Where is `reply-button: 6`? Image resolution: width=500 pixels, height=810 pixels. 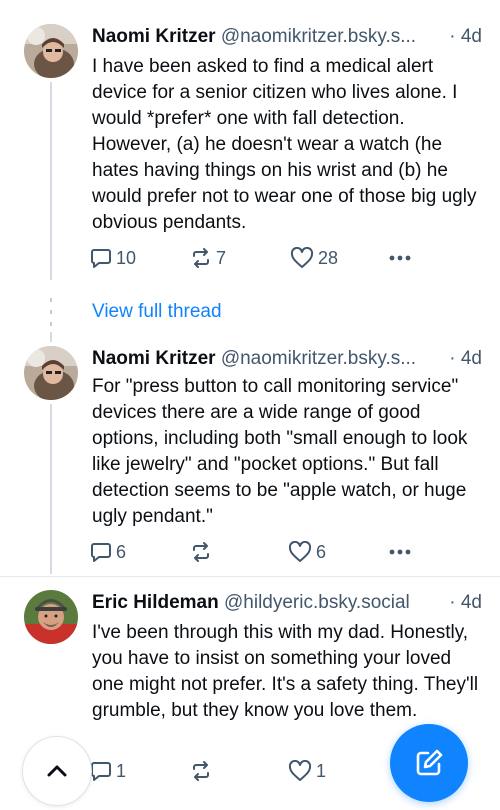
reply-button: 6 is located at coordinates (108, 552).